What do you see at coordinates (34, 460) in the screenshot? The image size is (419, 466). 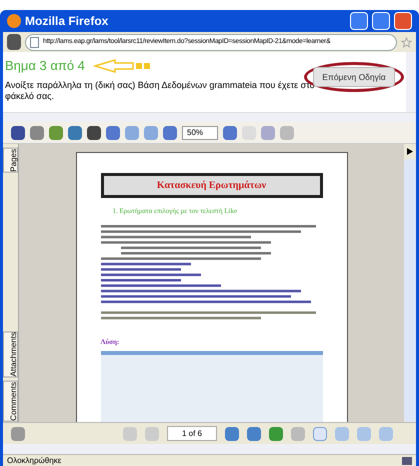 I see `status-text: Ολοκληρώθηκε` at bounding box center [34, 460].